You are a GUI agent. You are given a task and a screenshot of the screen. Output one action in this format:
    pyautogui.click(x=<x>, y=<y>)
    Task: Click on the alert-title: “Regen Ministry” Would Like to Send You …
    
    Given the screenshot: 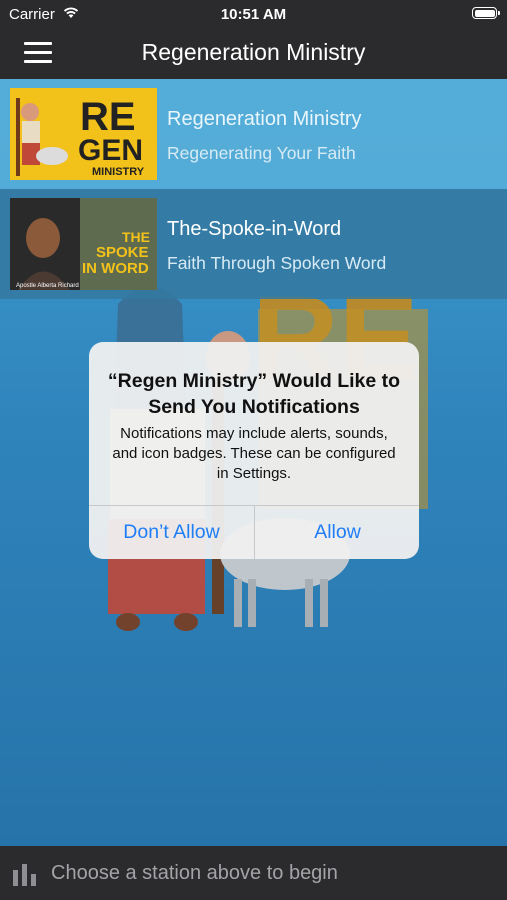 What is the action you would take?
    pyautogui.click(x=254, y=394)
    